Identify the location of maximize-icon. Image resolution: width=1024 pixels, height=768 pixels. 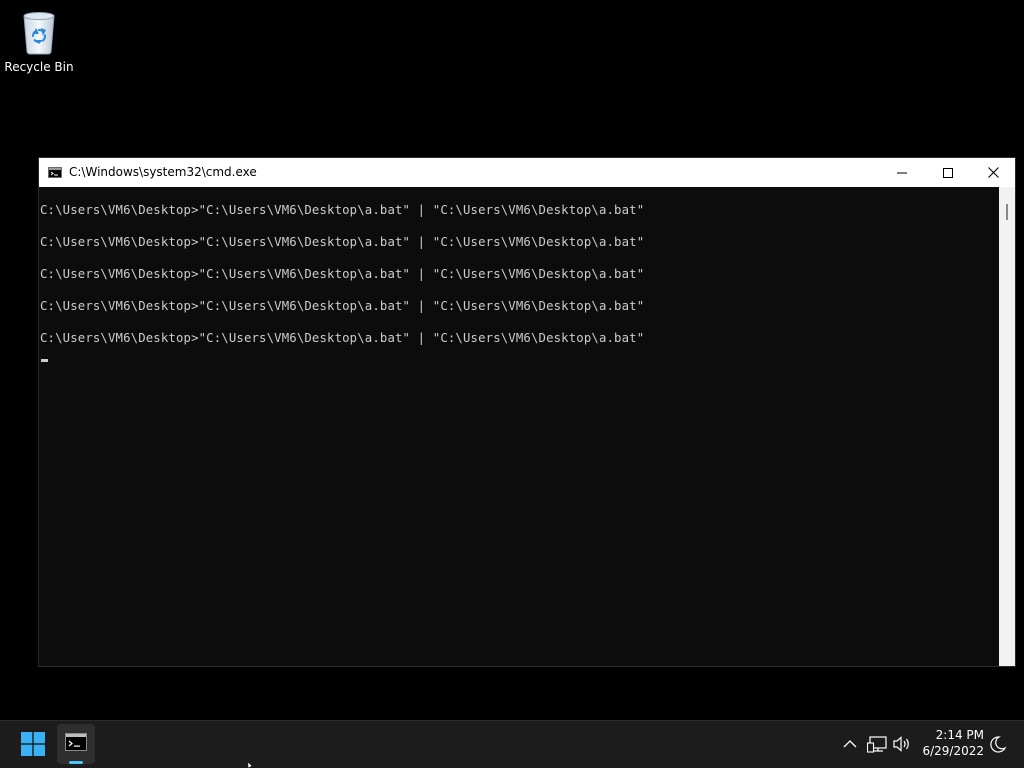
(948, 172).